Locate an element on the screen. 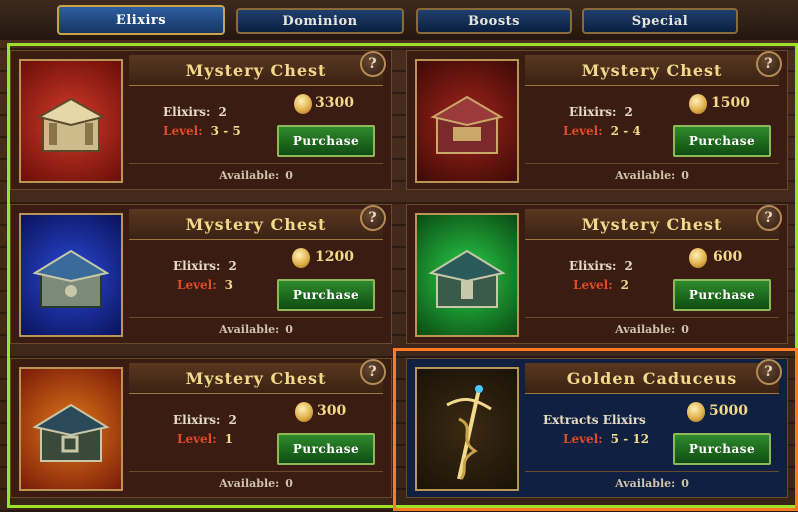 This screenshot has height=512, width=798. tab-elixirs: Elixirs is located at coordinates (141, 20).